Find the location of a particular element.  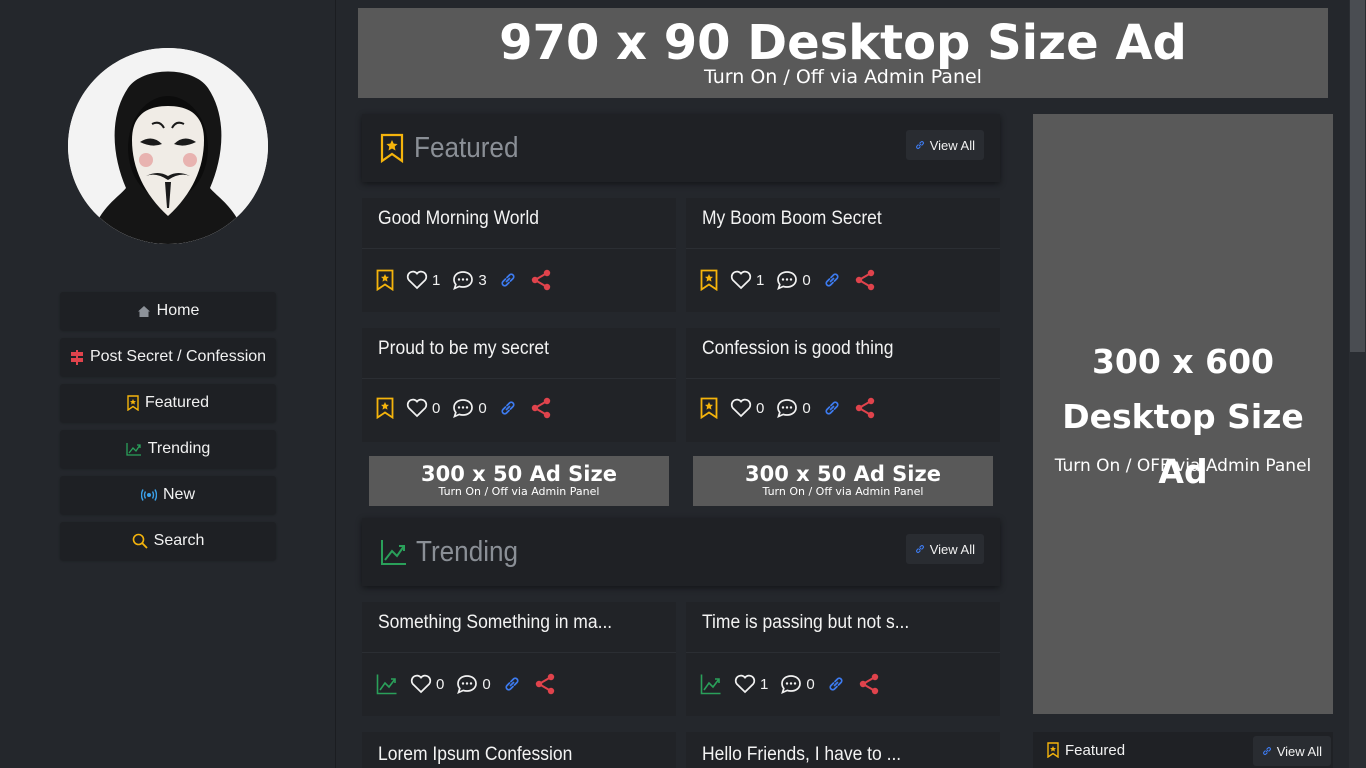

comment-button: 3 is located at coordinates (469, 280).